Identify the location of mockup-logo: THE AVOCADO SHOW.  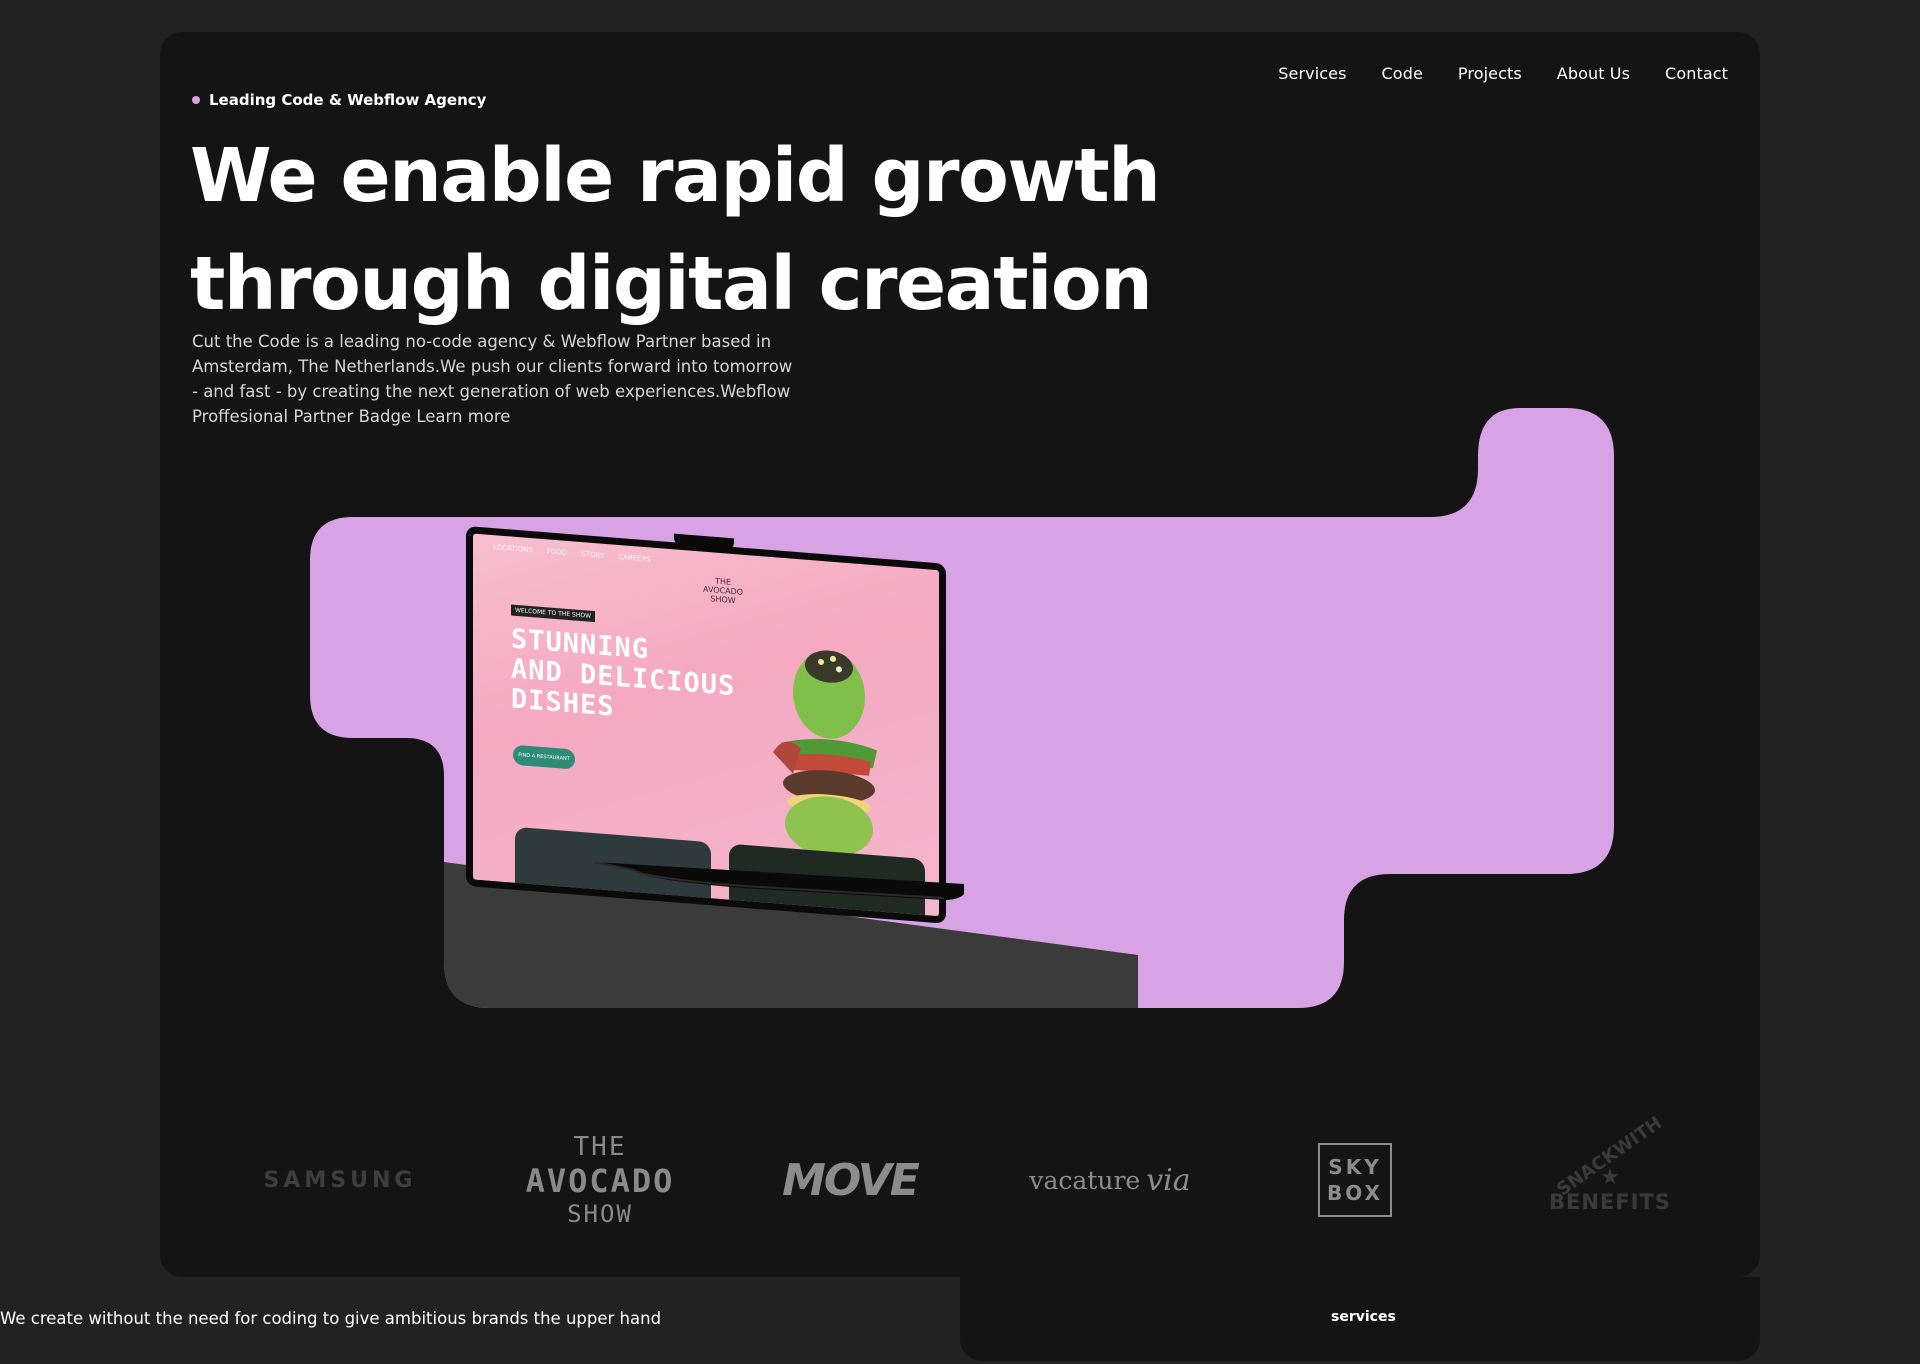
(723, 591).